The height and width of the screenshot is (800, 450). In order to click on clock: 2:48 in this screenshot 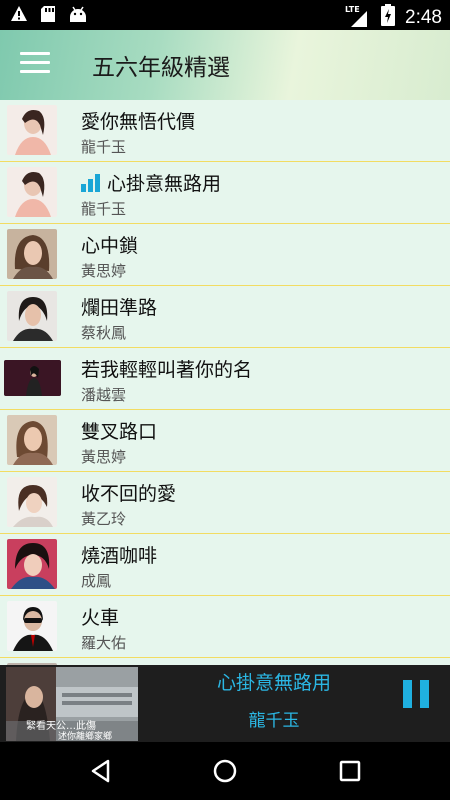, I will do `click(423, 17)`.